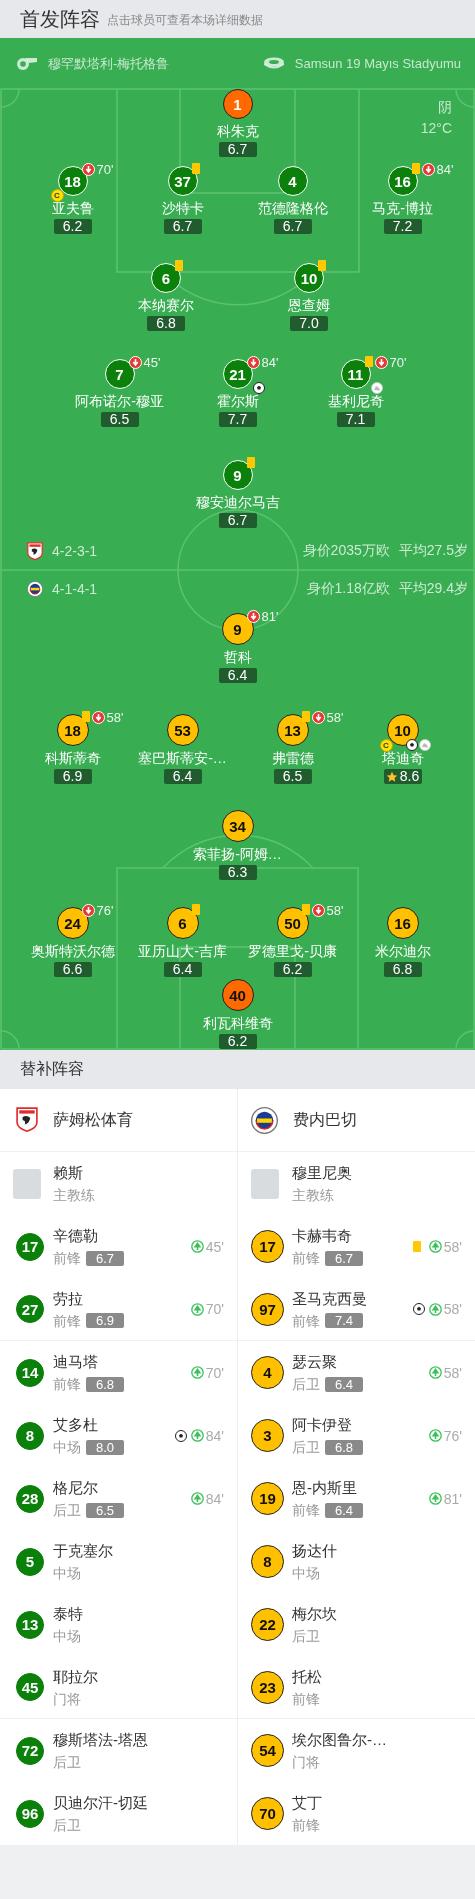  What do you see at coordinates (309, 278) in the screenshot?
I see `player-number: 10` at bounding box center [309, 278].